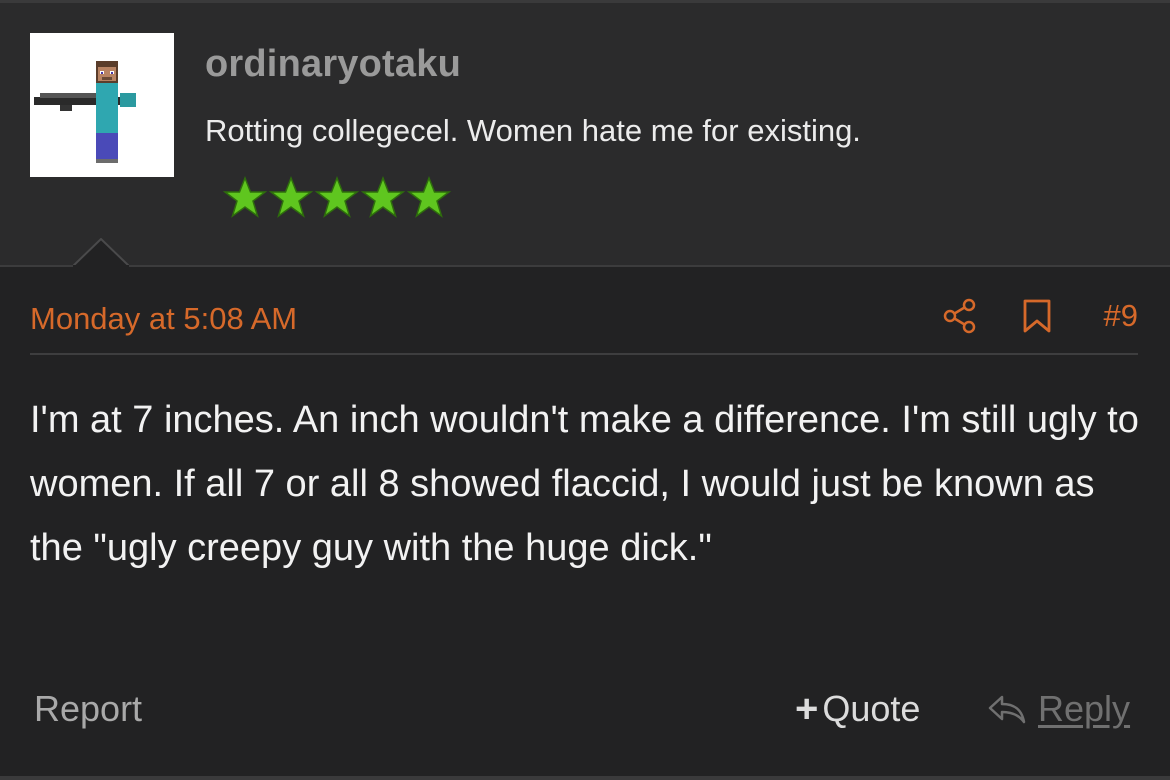 The image size is (1170, 780). I want to click on divider, so click(584, 354).